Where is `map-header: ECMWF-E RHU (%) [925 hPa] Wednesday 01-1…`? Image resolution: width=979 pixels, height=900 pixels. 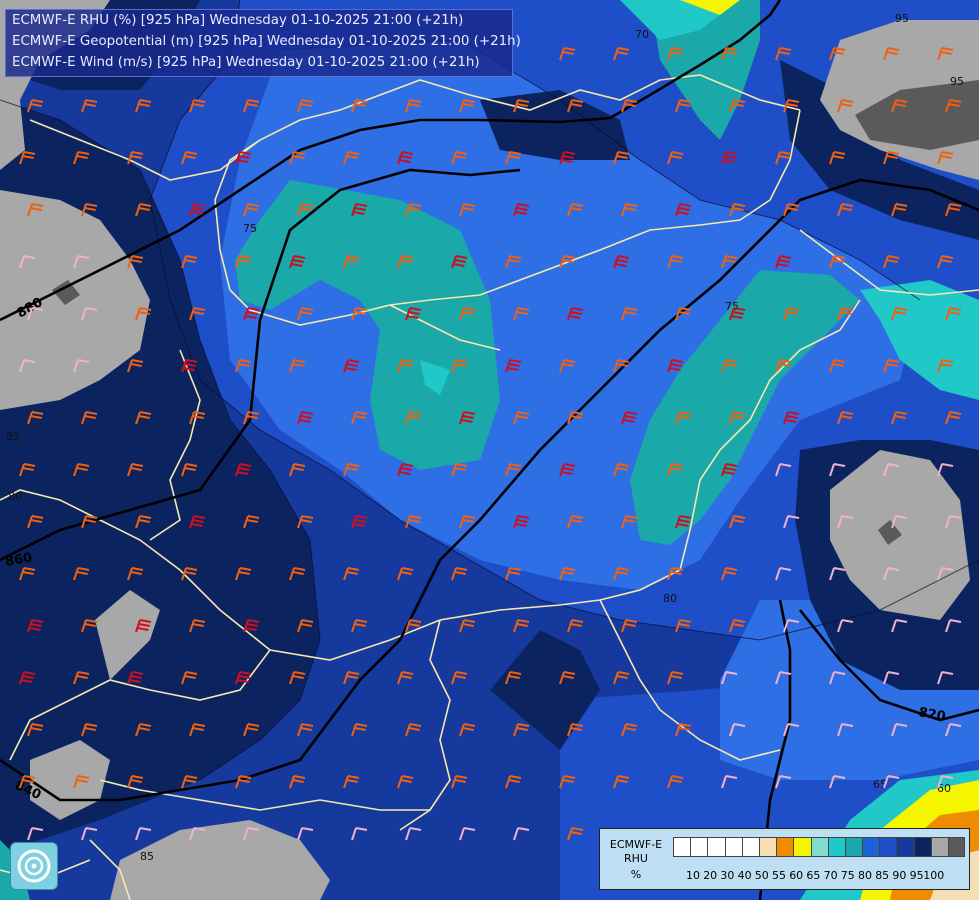
map-header: ECMWF-E RHU (%) [925 hPa] Wednesday 01-1… is located at coordinates (263, 43).